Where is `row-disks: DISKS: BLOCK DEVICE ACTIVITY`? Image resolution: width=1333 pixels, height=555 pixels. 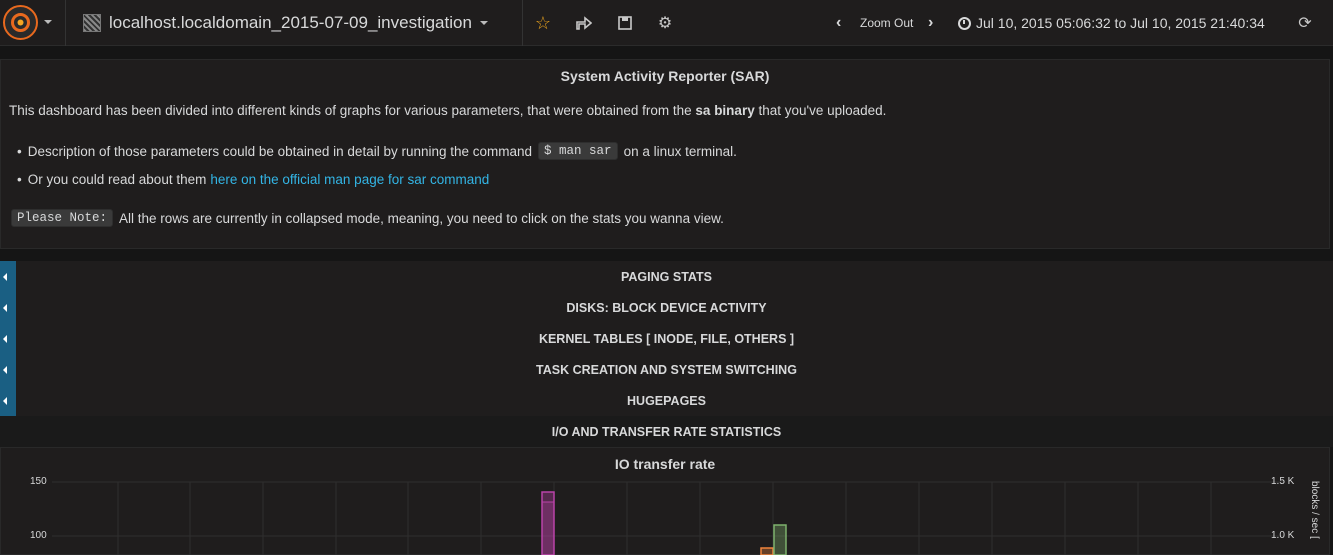
row-disks: DISKS: BLOCK DEVICE ACTIVITY is located at coordinates (666, 307).